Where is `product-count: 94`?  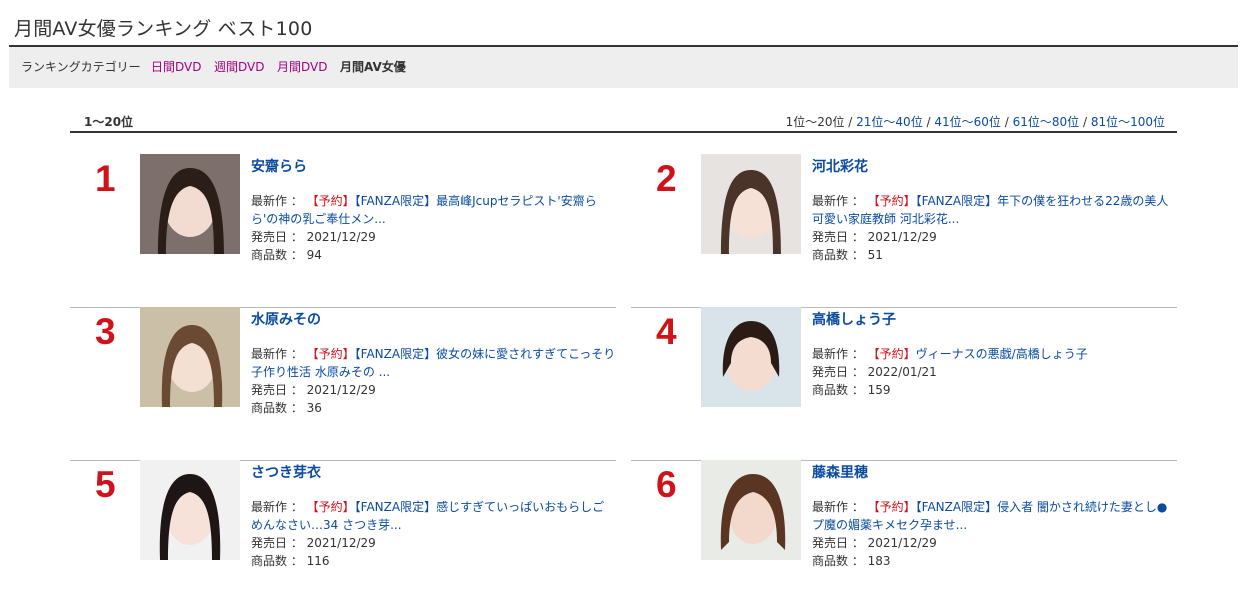 product-count: 94 is located at coordinates (314, 255).